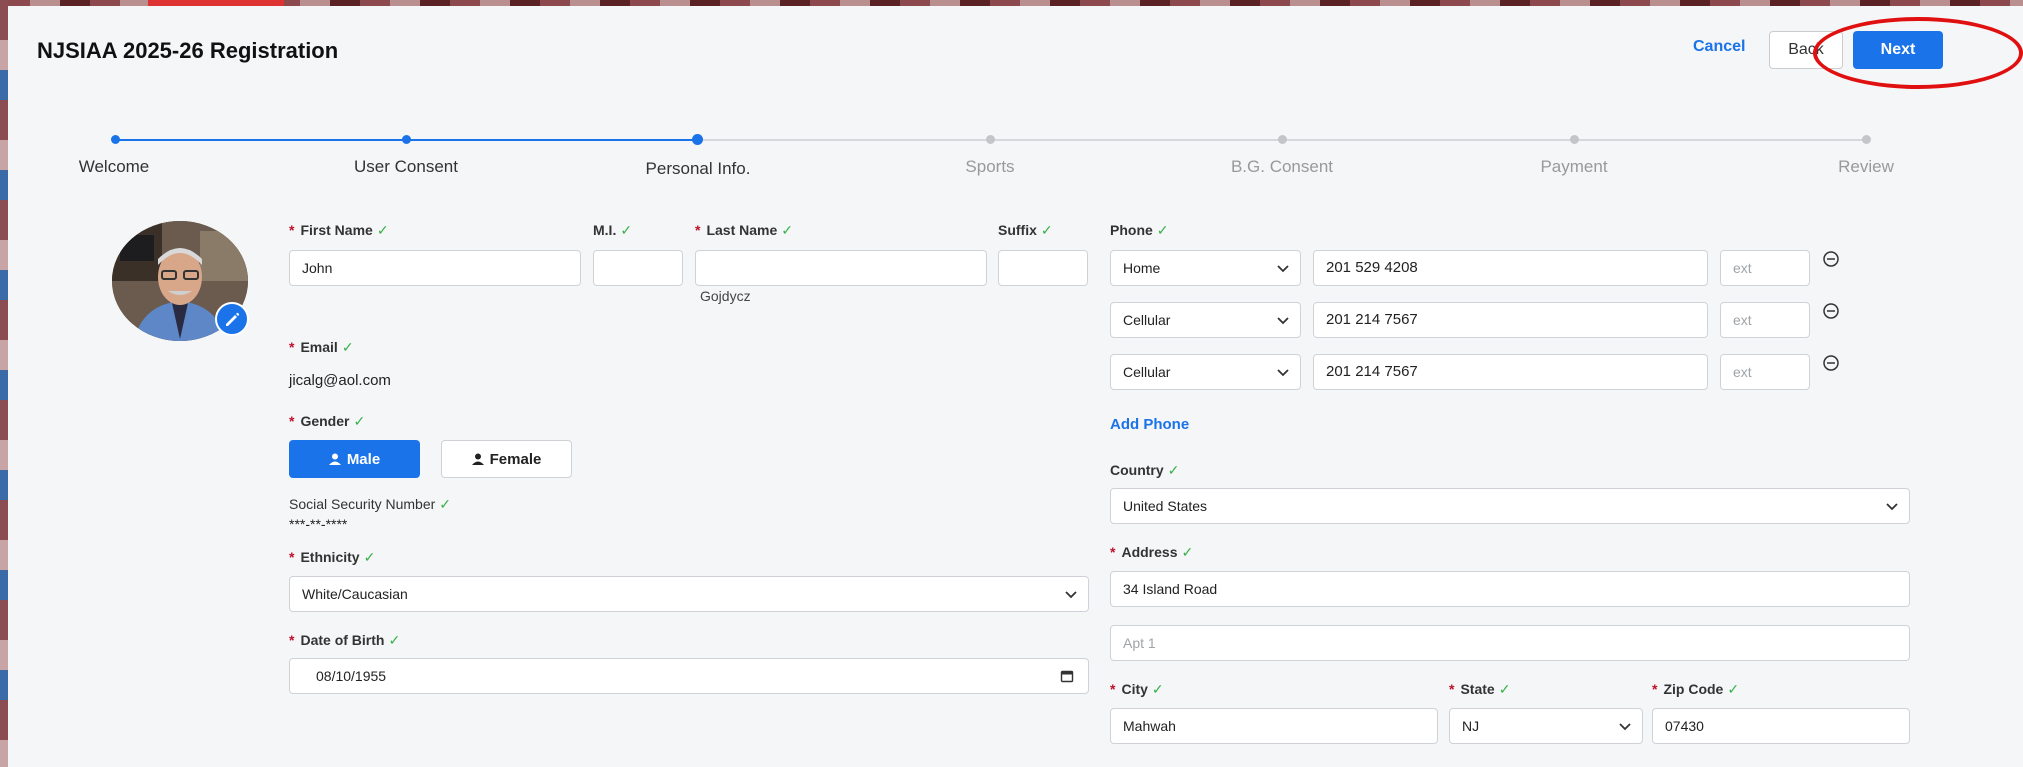  Describe the element at coordinates (332, 557) in the screenshot. I see `ethnicity-label: * Ethnicity ✓` at that location.